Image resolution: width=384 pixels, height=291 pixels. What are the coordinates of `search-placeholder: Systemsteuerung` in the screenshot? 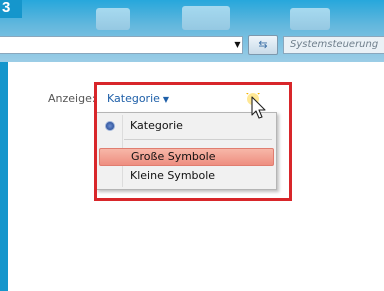 It's located at (334, 44).